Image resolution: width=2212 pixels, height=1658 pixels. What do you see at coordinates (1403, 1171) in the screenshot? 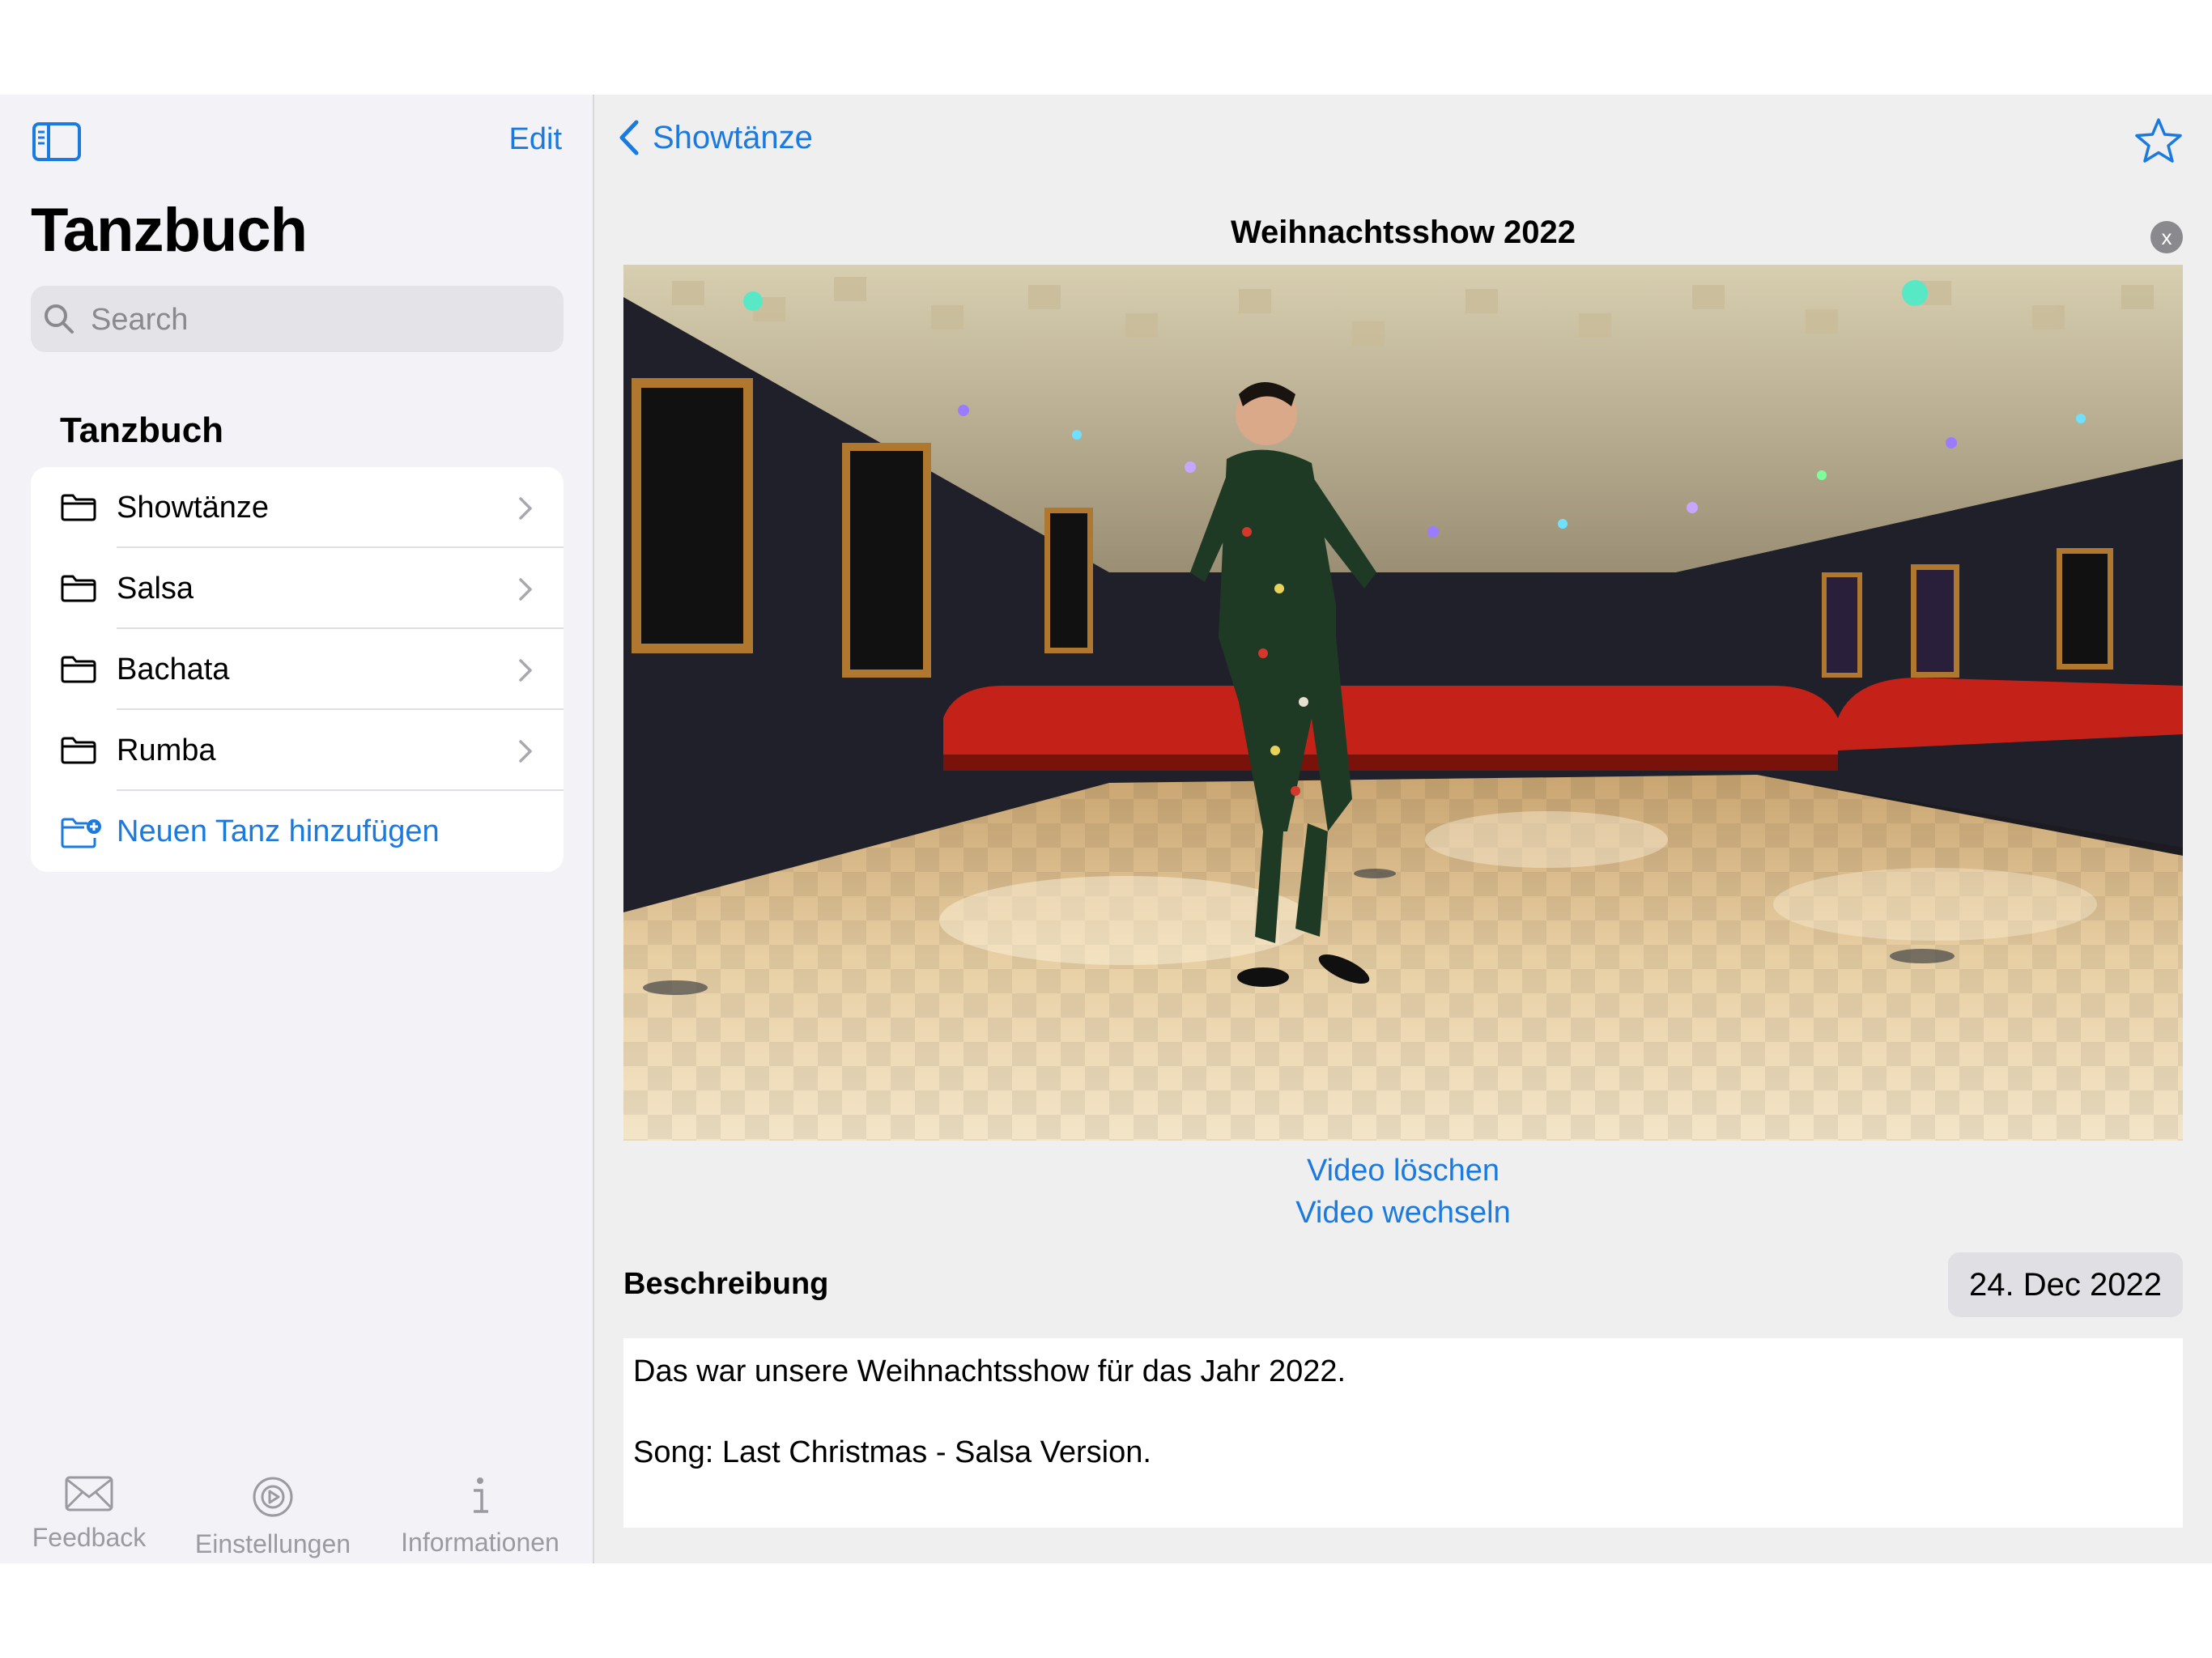
I see `delete-video-button: Video löschen` at bounding box center [1403, 1171].